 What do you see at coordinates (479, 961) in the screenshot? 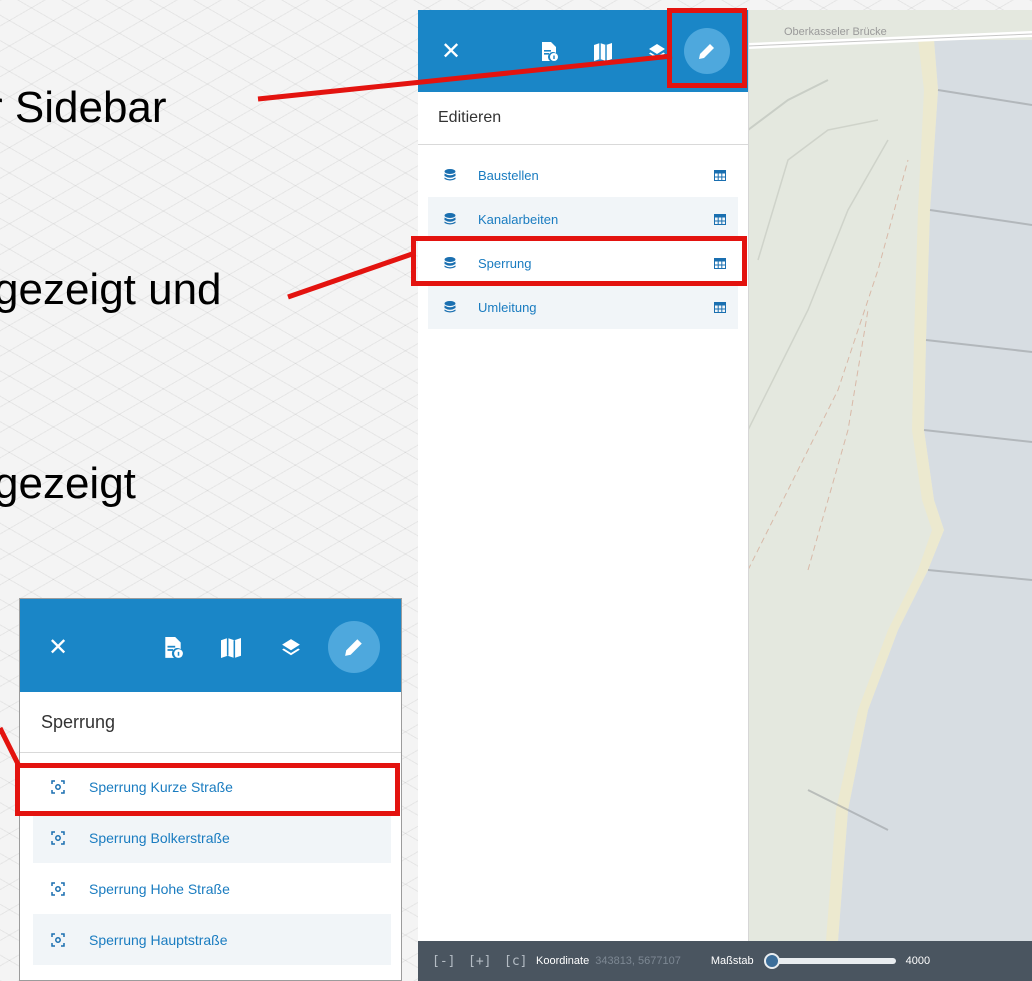
I see `zoom-in-icon: [+]` at bounding box center [479, 961].